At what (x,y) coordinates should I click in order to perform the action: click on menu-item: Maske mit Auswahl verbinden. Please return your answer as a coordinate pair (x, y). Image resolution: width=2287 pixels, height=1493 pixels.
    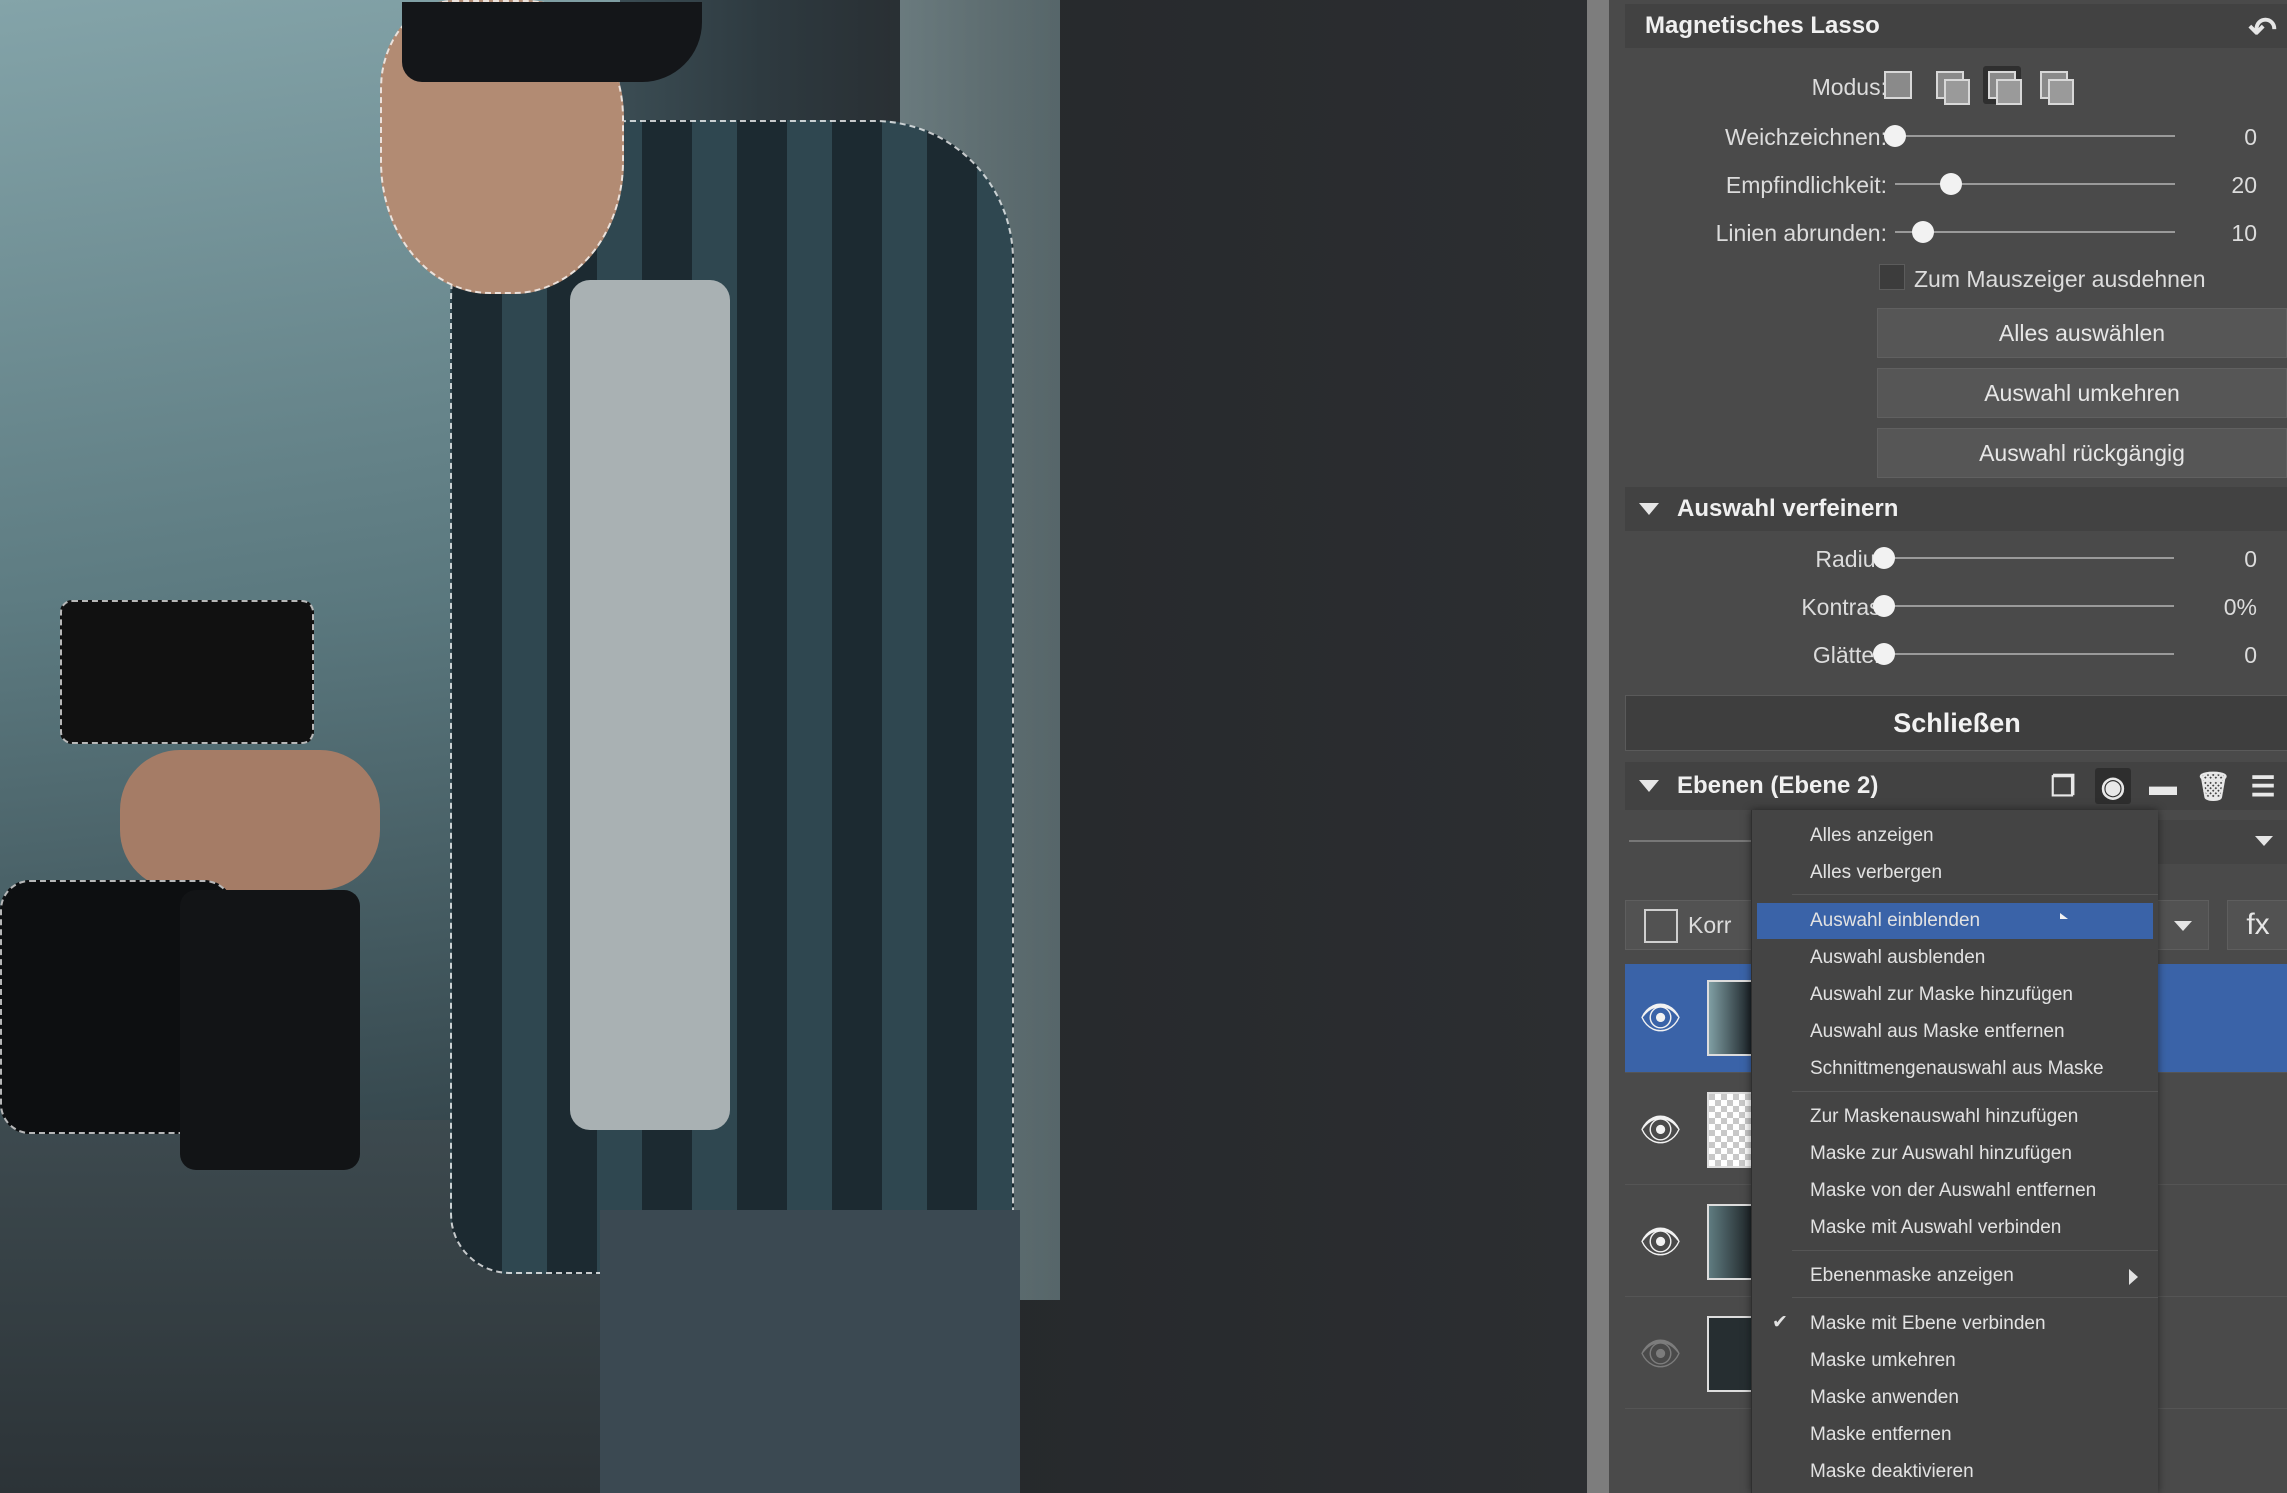
    Looking at the image, I should click on (1955, 1228).